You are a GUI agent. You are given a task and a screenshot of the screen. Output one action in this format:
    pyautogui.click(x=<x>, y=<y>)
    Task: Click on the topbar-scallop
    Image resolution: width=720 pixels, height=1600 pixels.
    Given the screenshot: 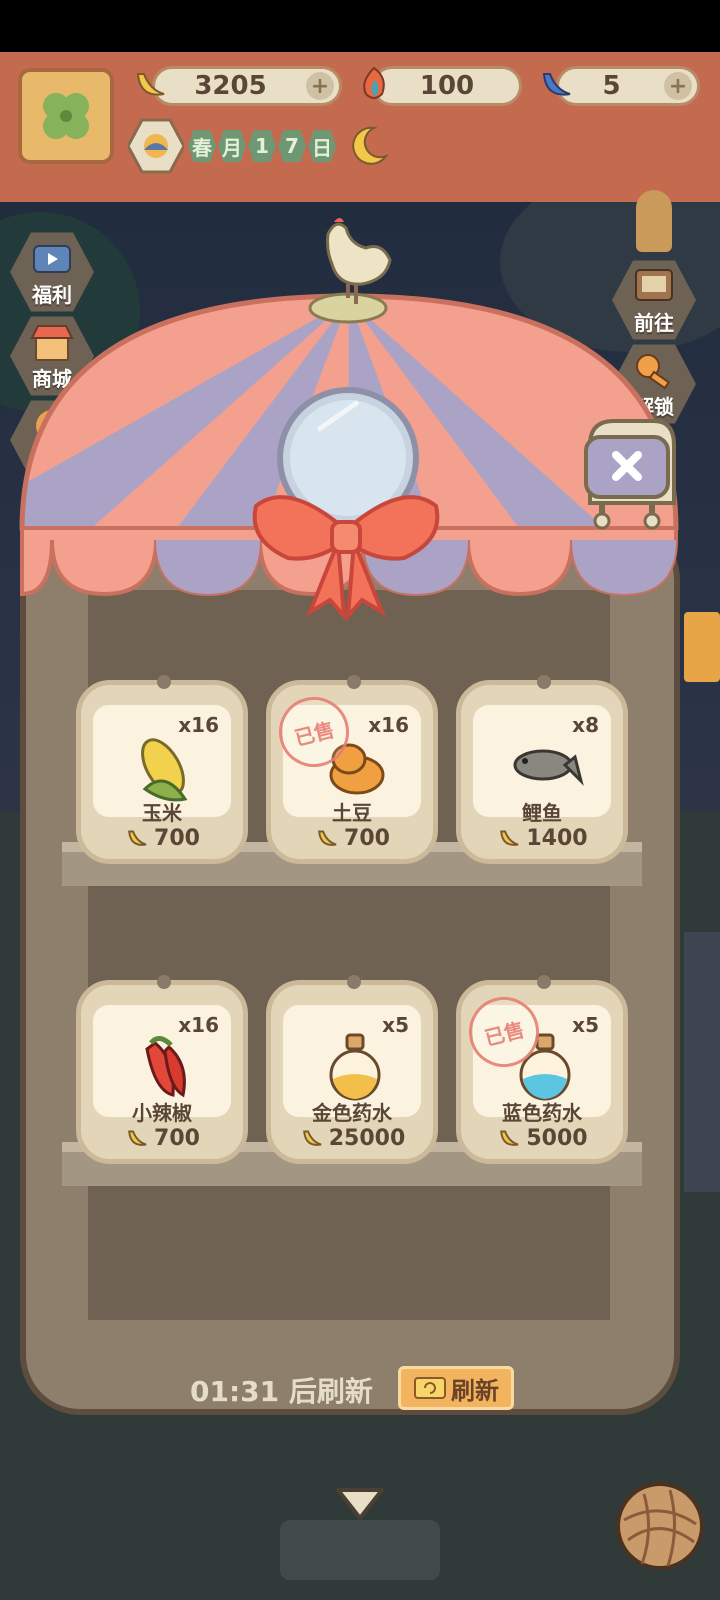 What is the action you would take?
    pyautogui.click(x=360, y=182)
    